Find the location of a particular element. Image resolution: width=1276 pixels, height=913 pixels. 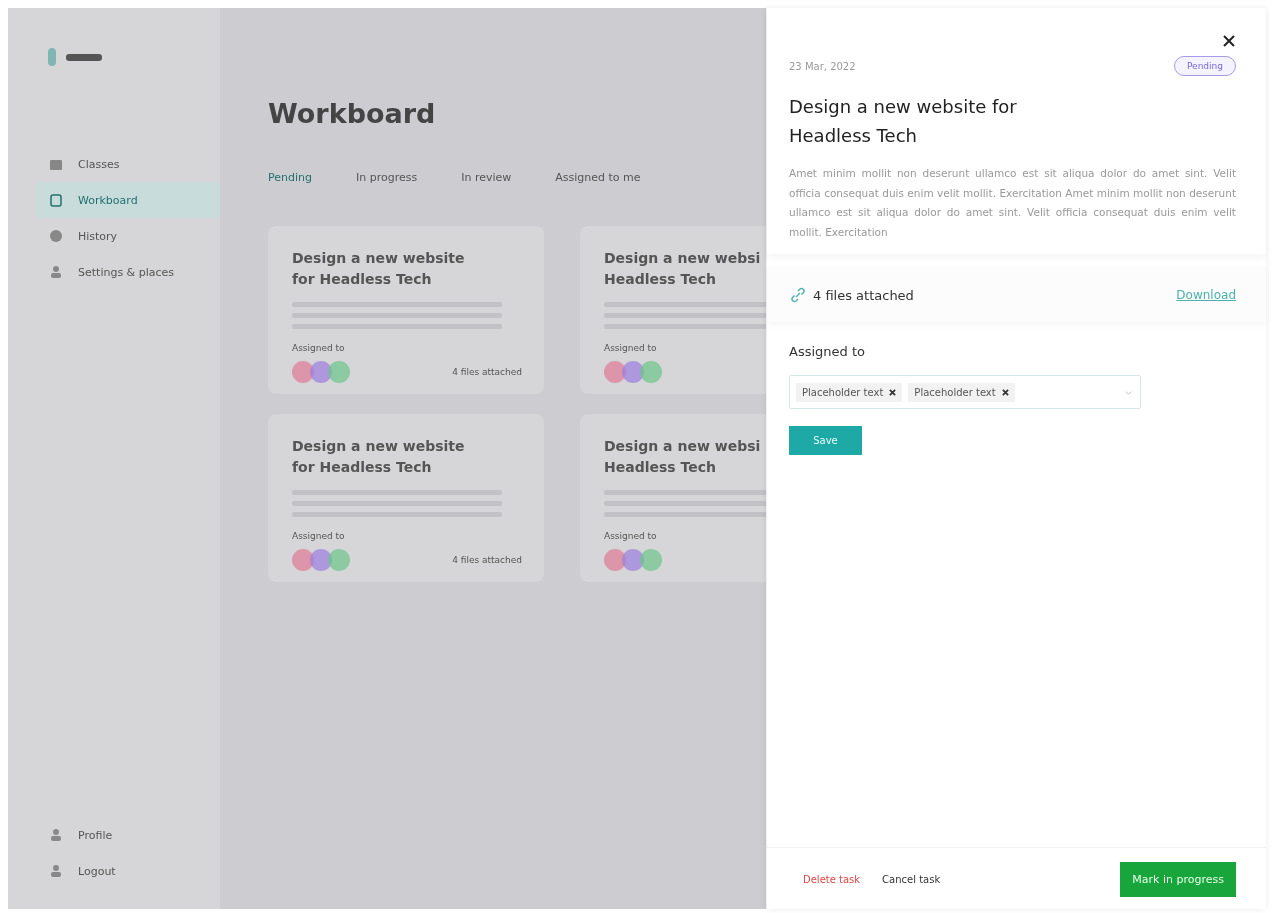

tab: Pending is located at coordinates (290, 177).